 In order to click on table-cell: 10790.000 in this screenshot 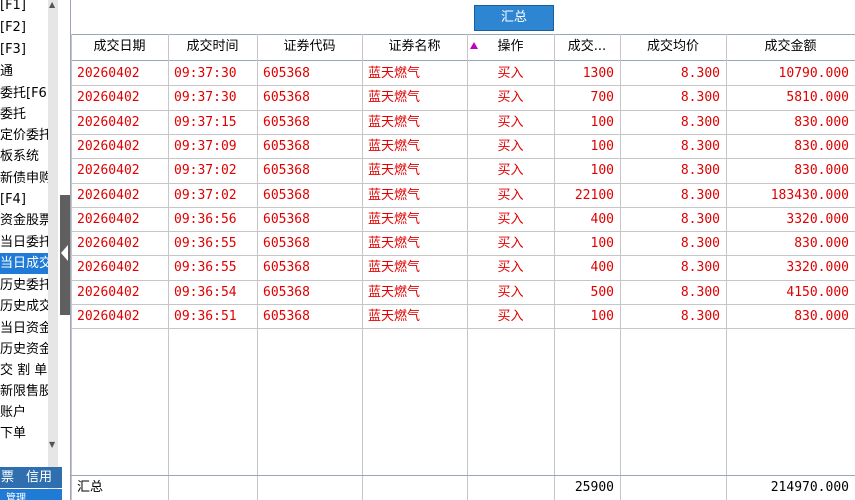, I will do `click(787, 74)`.